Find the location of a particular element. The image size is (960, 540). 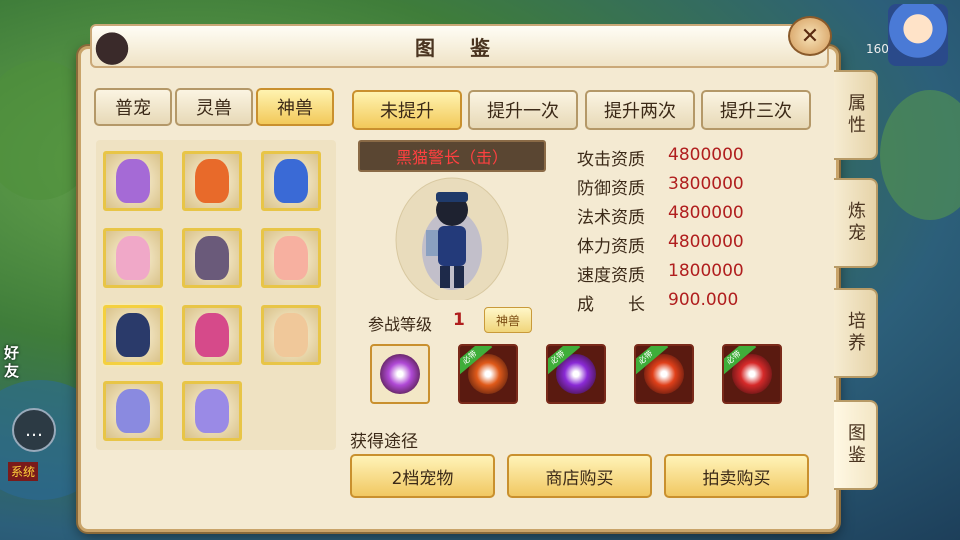

skill-lightning-icon: 必带 is located at coordinates (488, 374).